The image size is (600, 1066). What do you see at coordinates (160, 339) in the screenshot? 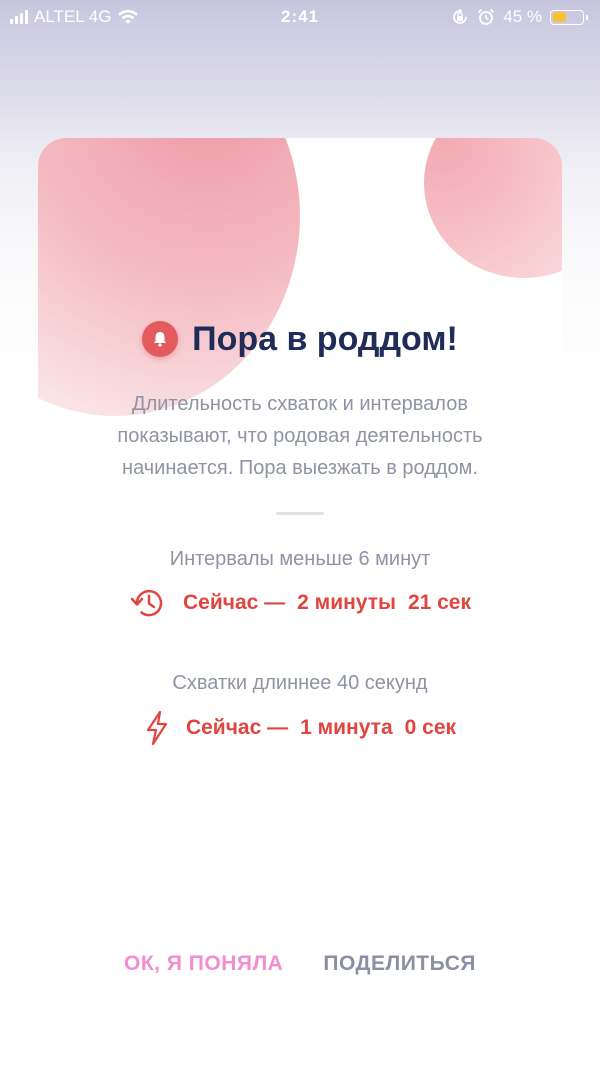
I see `bell-icon` at bounding box center [160, 339].